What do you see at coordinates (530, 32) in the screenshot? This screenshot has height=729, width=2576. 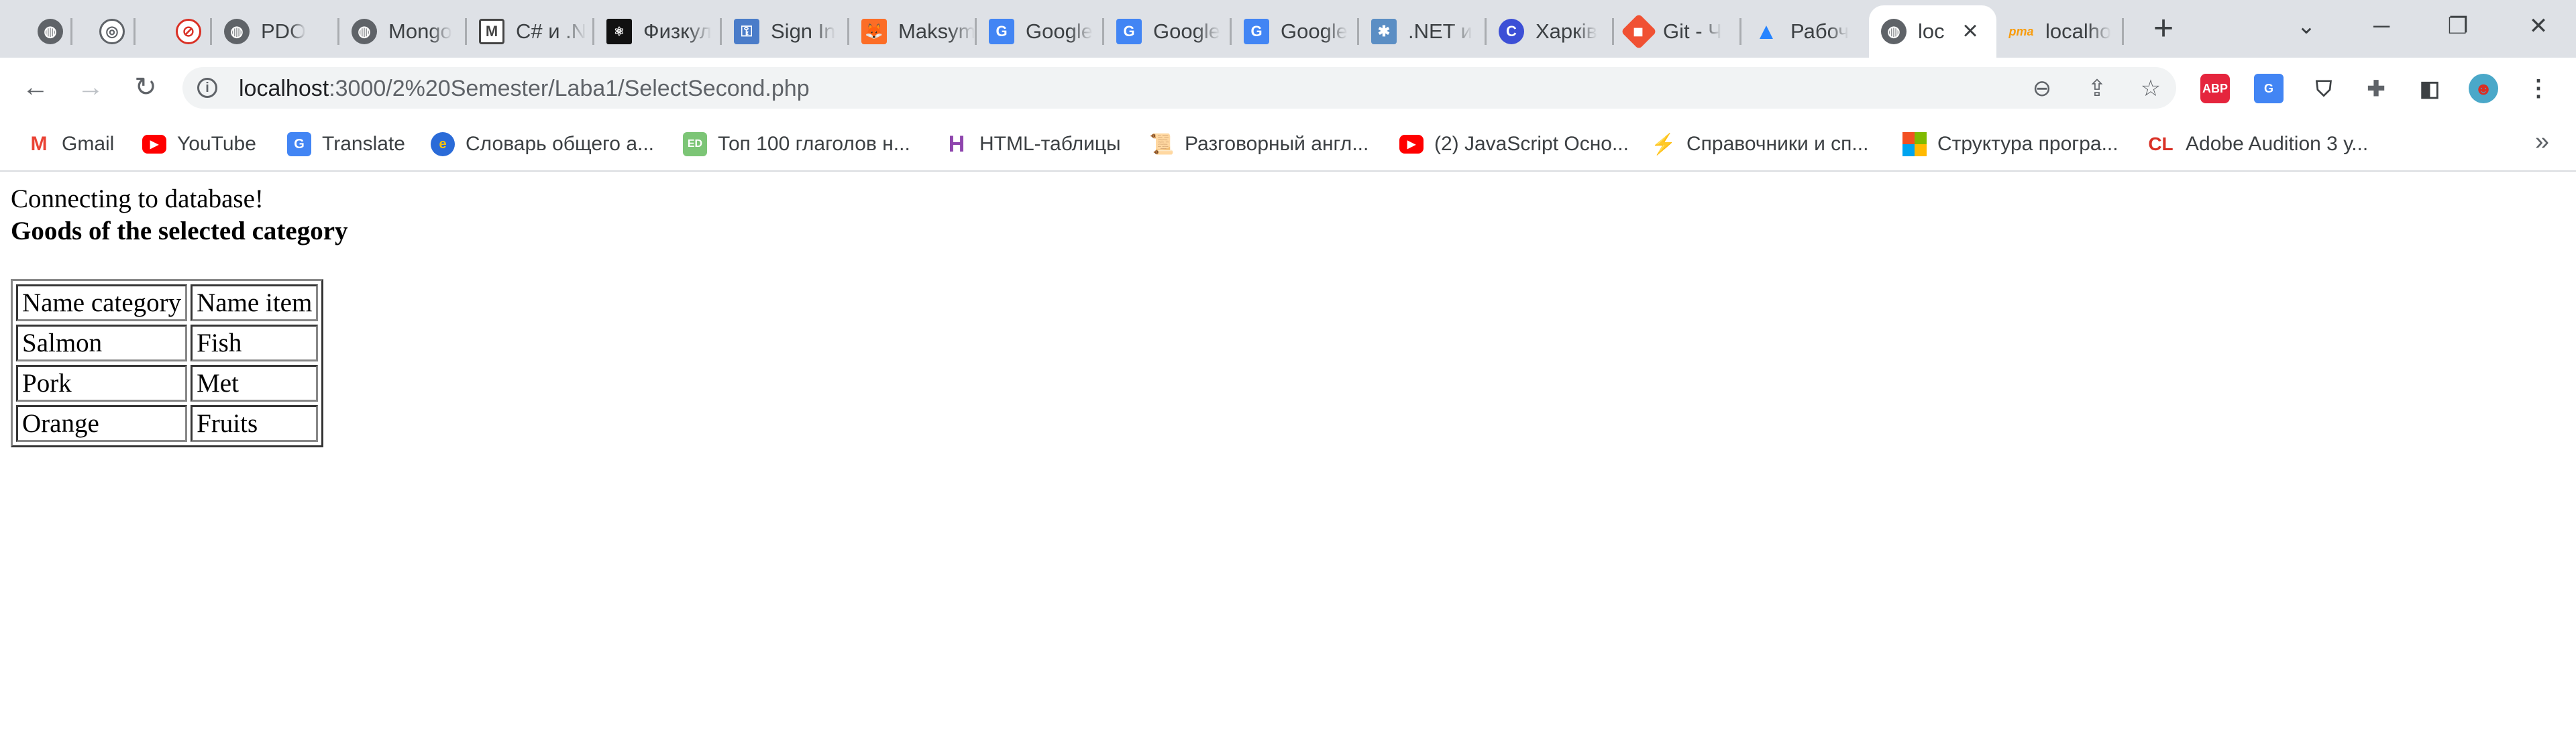 I see `tab: M C# и .N` at bounding box center [530, 32].